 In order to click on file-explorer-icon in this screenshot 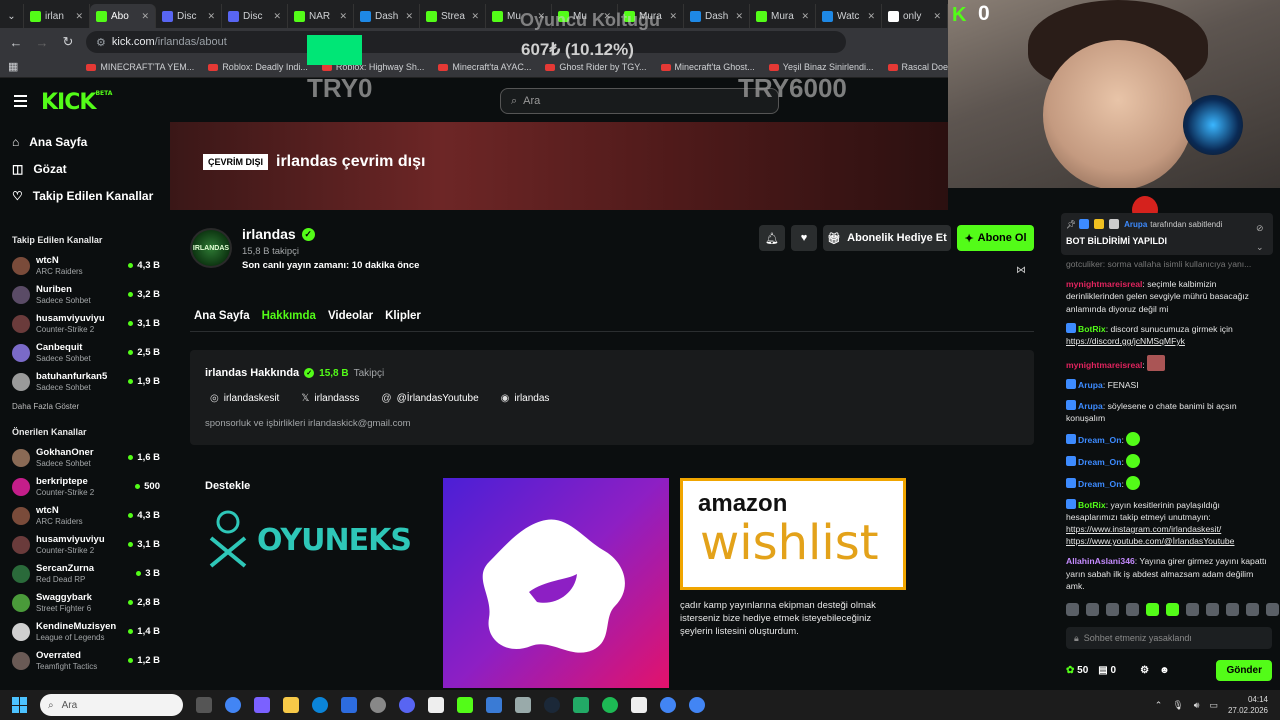, I will do `click(291, 705)`.